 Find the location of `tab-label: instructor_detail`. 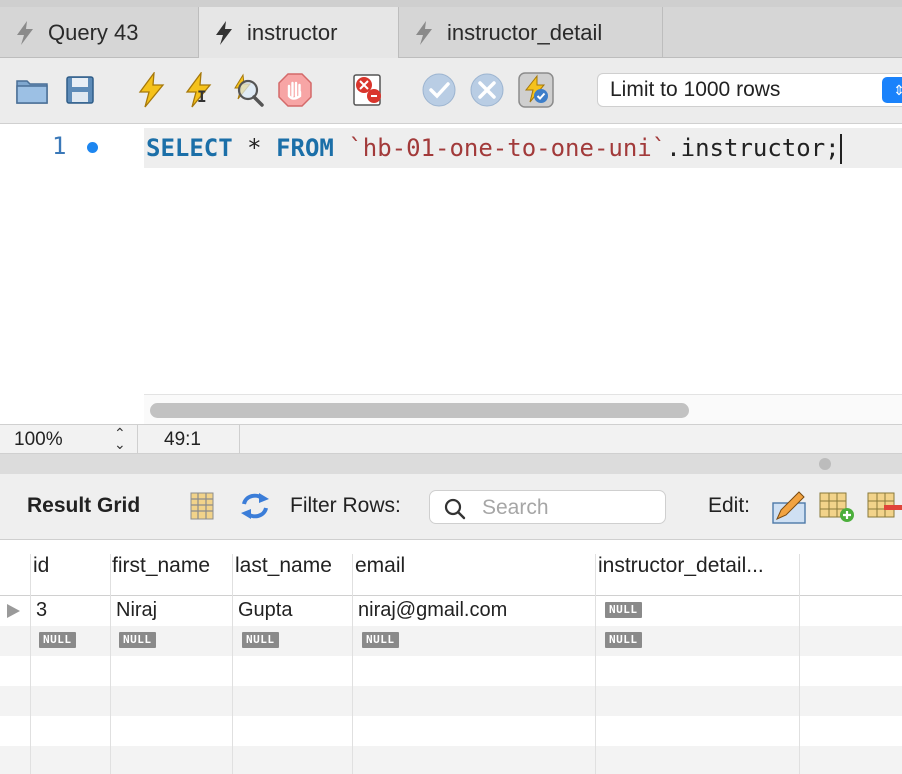

tab-label: instructor_detail is located at coordinates (525, 32).